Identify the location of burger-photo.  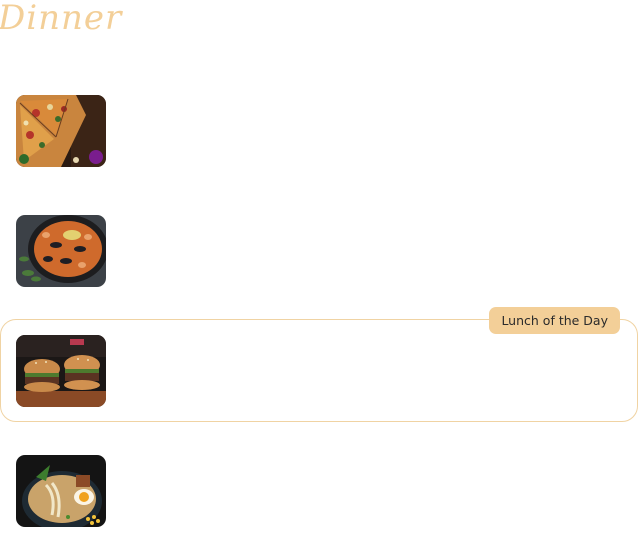
(61, 371).